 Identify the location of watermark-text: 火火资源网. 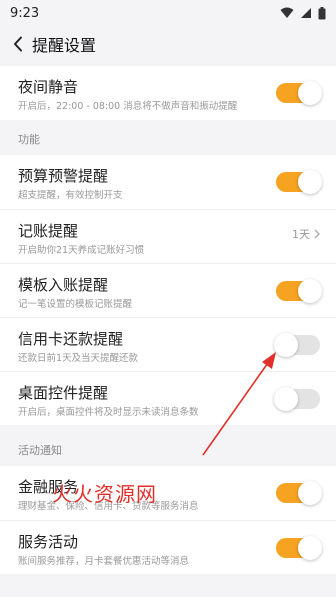
(104, 494).